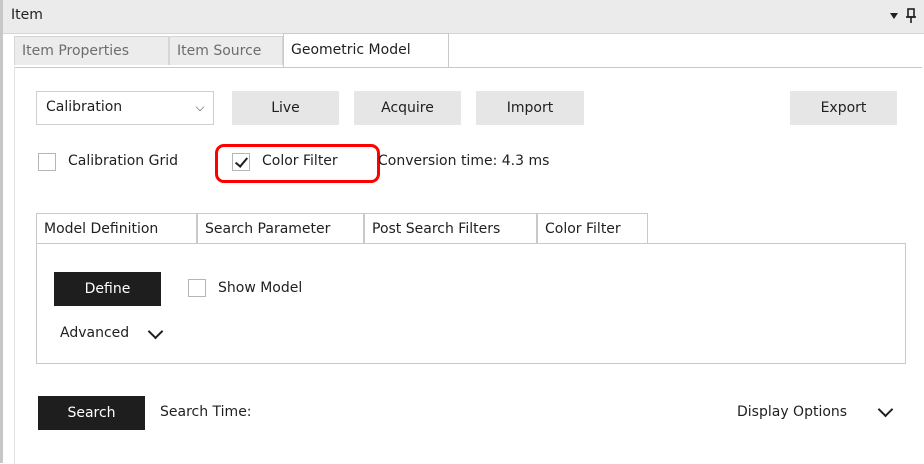 The width and height of the screenshot is (924, 464). I want to click on show-model-label: Show Model, so click(260, 288).